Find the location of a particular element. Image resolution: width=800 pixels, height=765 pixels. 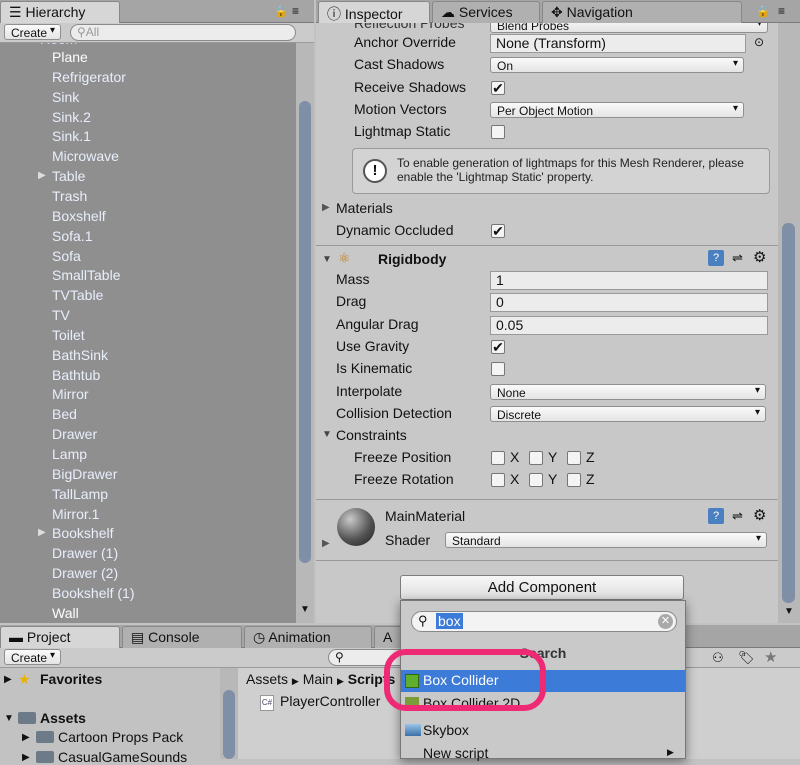

hierarchy-item: Bookshelf (1) is located at coordinates (93, 593).